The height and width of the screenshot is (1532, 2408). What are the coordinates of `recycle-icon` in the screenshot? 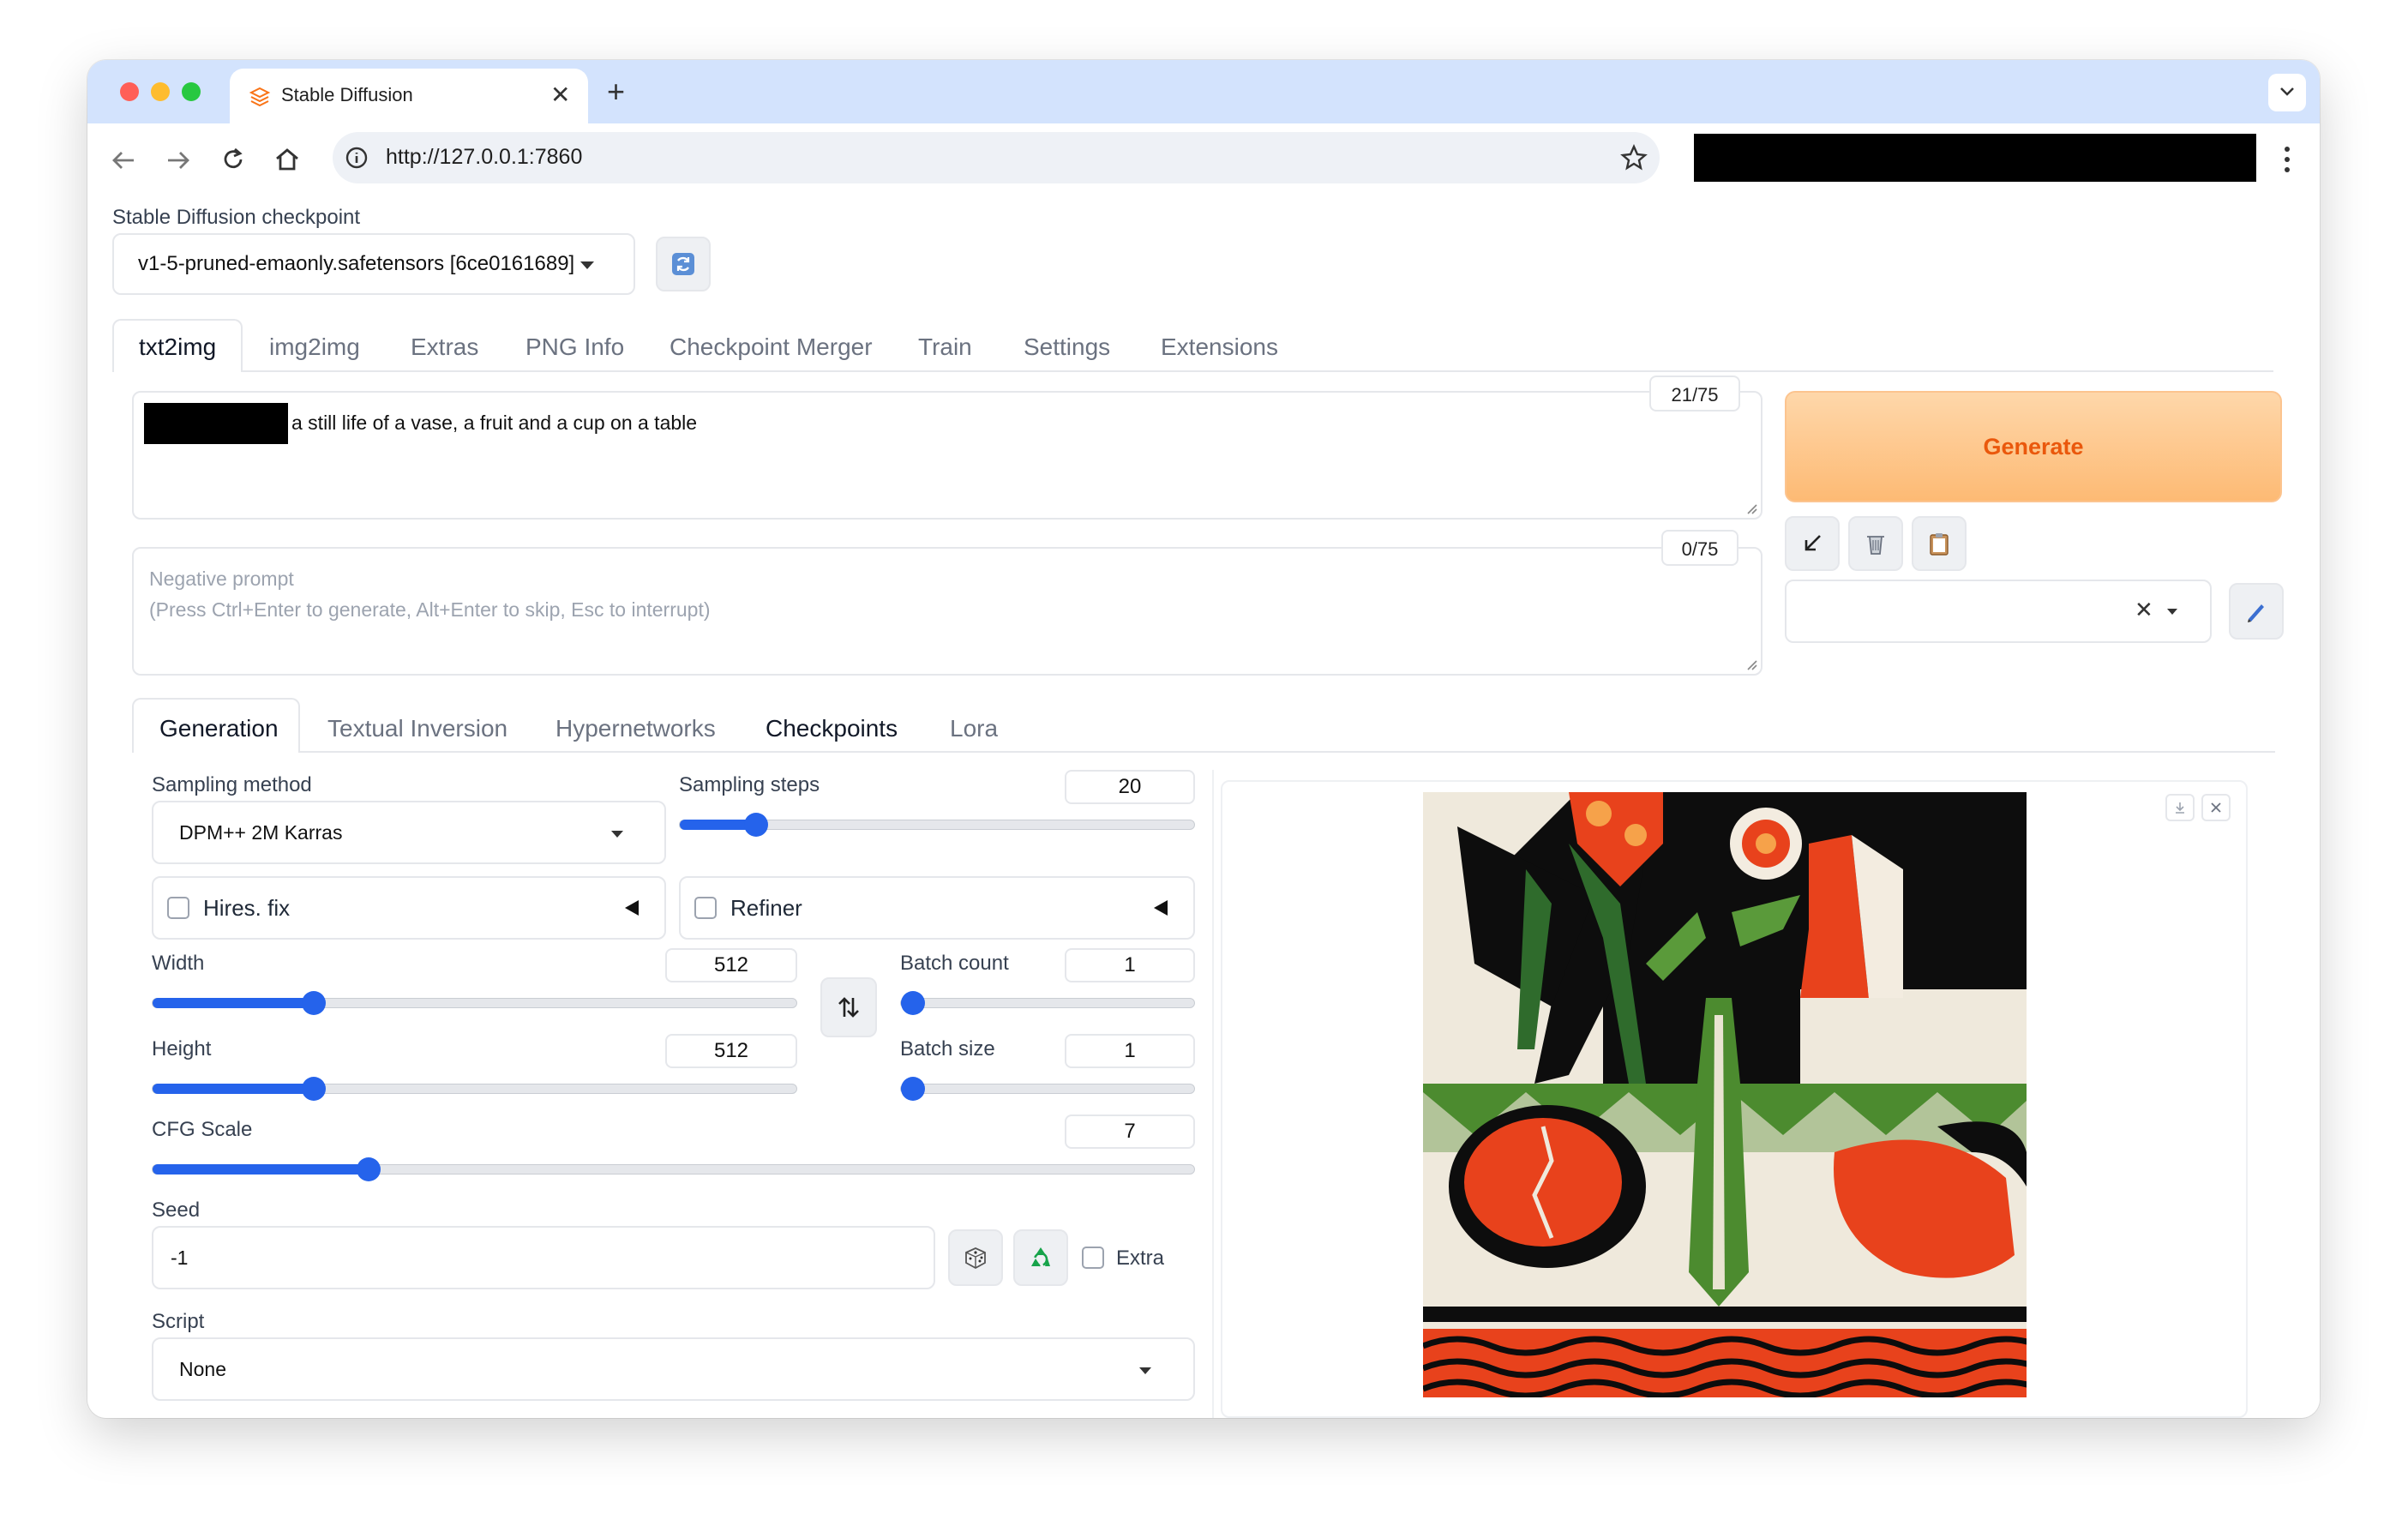 It's located at (1040, 1257).